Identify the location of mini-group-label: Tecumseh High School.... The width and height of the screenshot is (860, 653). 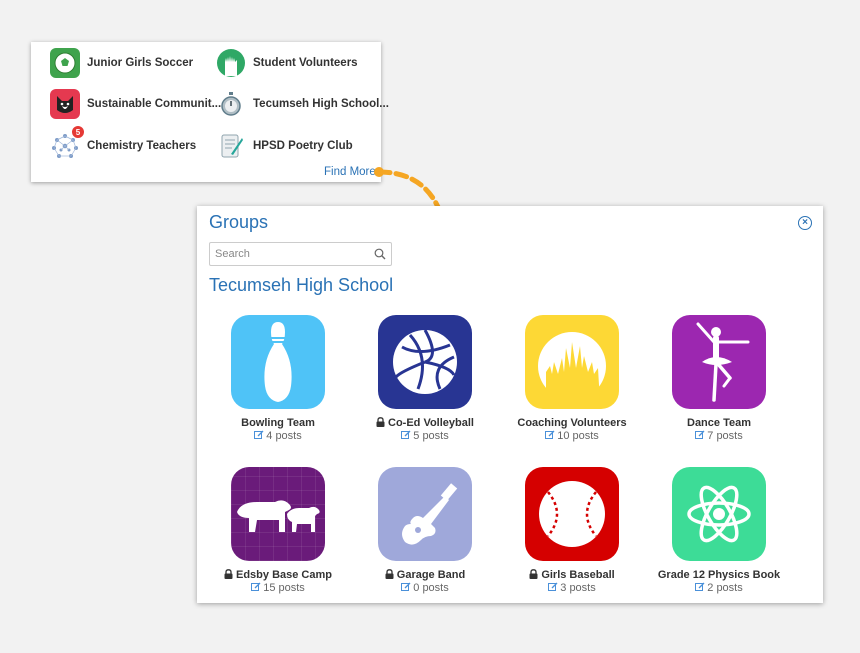
(321, 104).